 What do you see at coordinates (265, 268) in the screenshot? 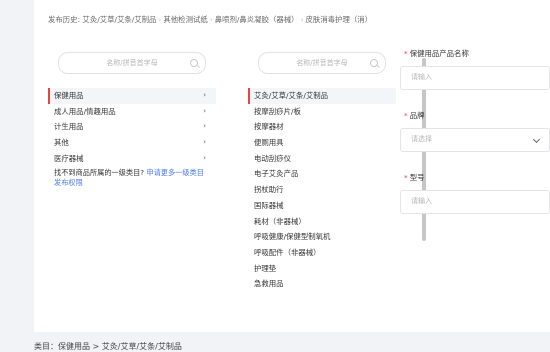
I see `subcategory-label: 护理垫` at bounding box center [265, 268].